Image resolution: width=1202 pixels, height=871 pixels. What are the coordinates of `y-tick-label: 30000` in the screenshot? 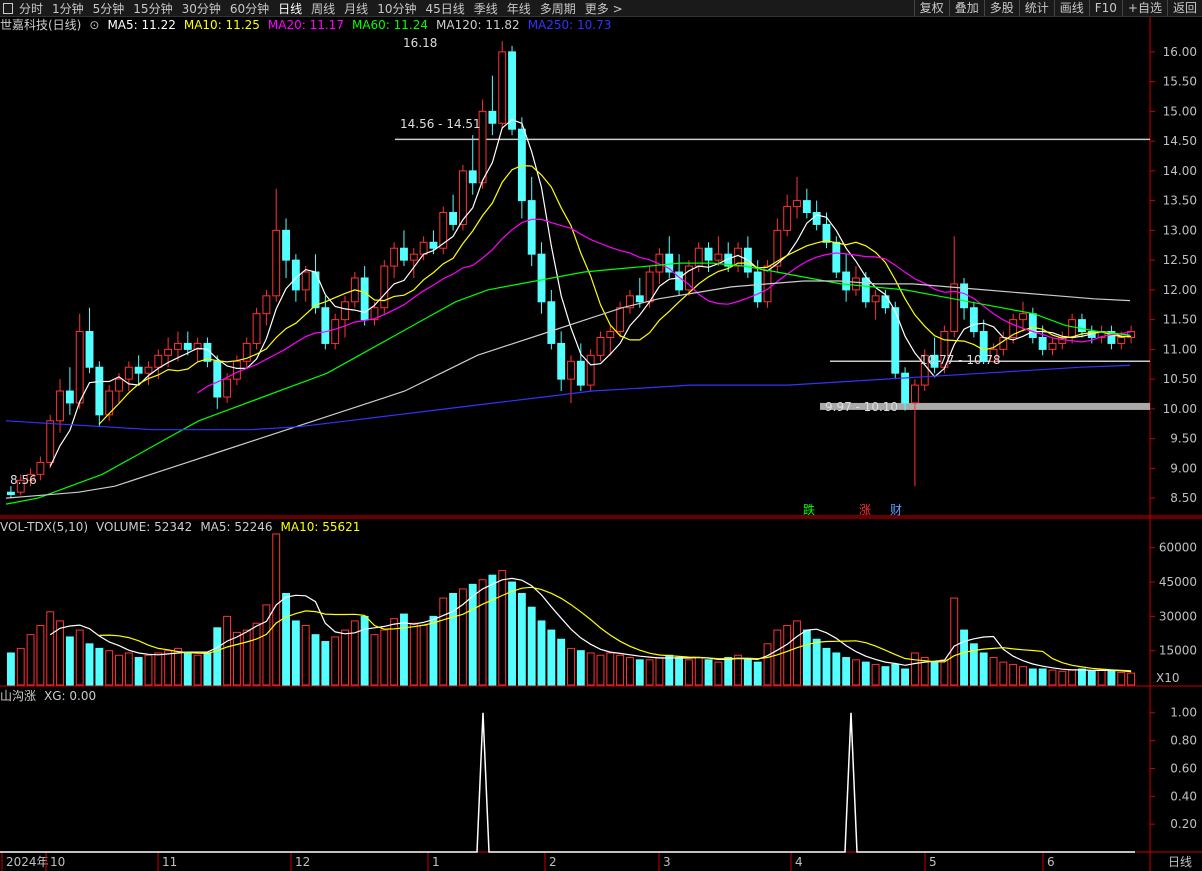 It's located at (1178, 616).